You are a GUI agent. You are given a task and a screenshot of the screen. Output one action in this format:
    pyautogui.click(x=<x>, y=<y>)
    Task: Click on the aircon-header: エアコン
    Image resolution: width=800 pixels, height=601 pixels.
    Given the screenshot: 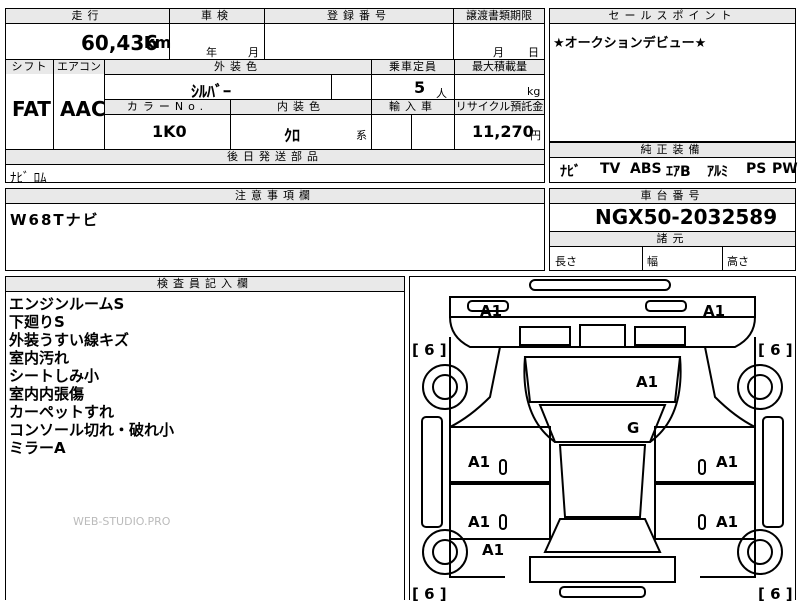 What is the action you would take?
    pyautogui.click(x=79, y=67)
    